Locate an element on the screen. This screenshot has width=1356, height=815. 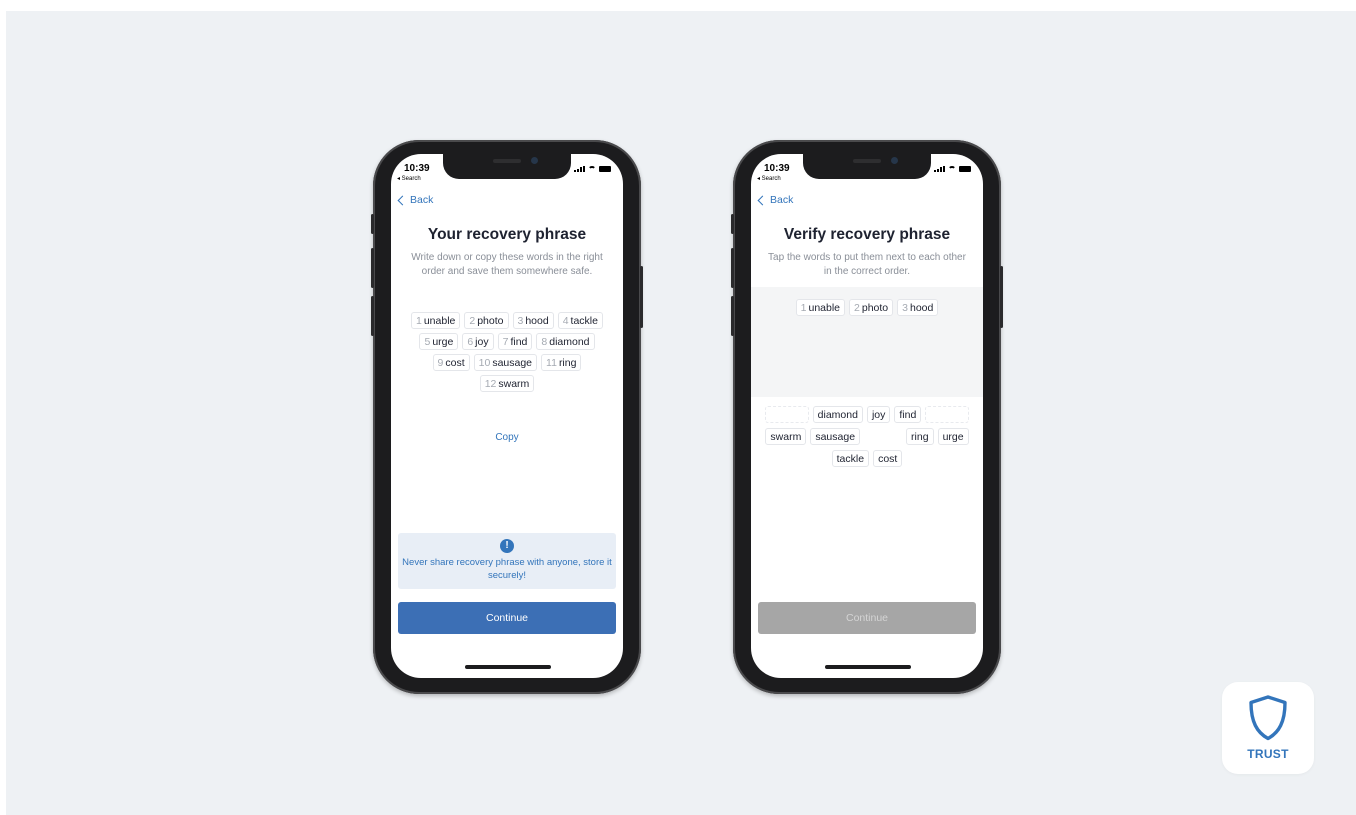
word-option: ring is located at coordinates (920, 436).